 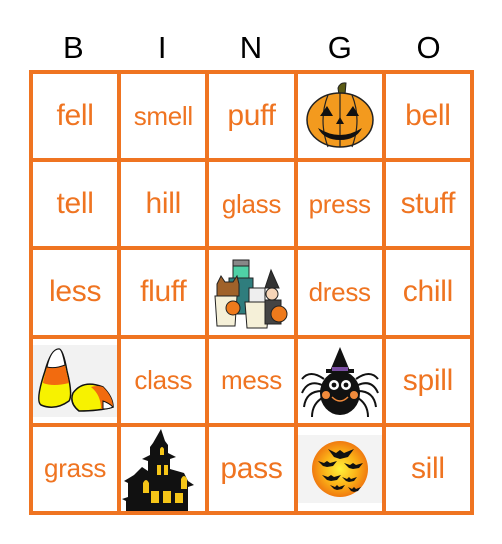 I want to click on cell-word: hill, so click(x=163, y=204).